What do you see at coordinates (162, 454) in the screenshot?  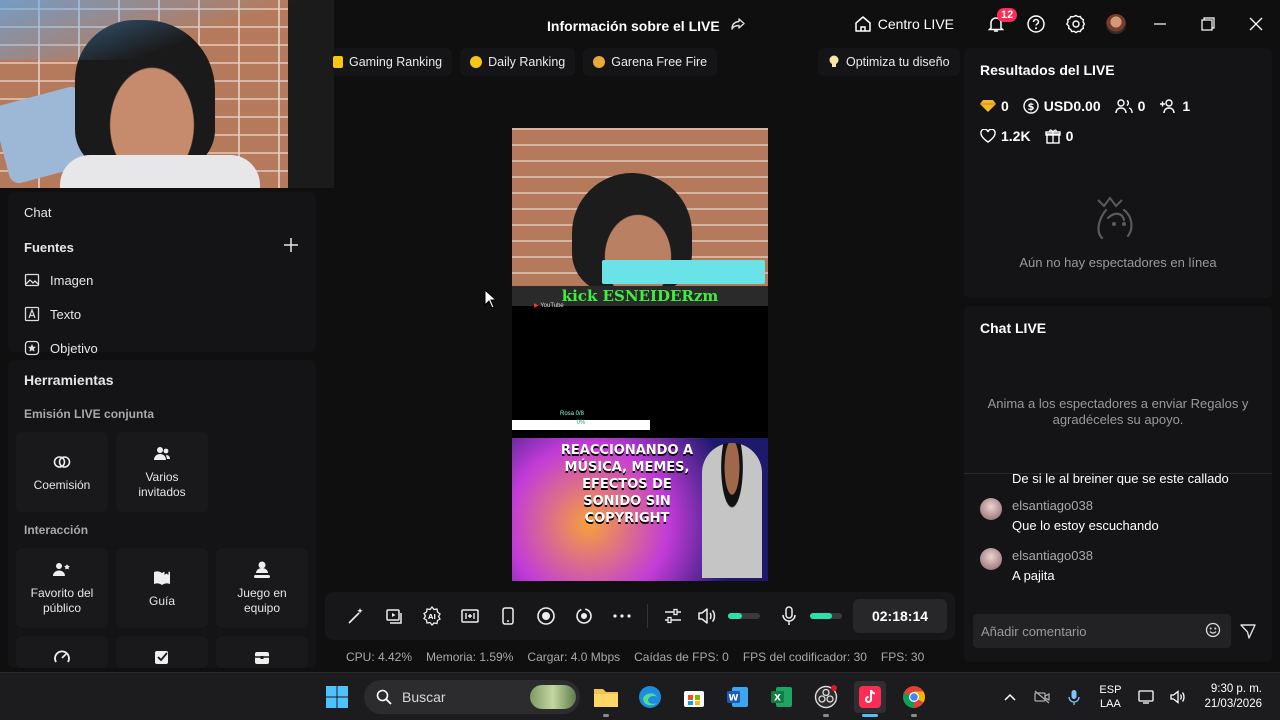 I see `guests-icon` at bounding box center [162, 454].